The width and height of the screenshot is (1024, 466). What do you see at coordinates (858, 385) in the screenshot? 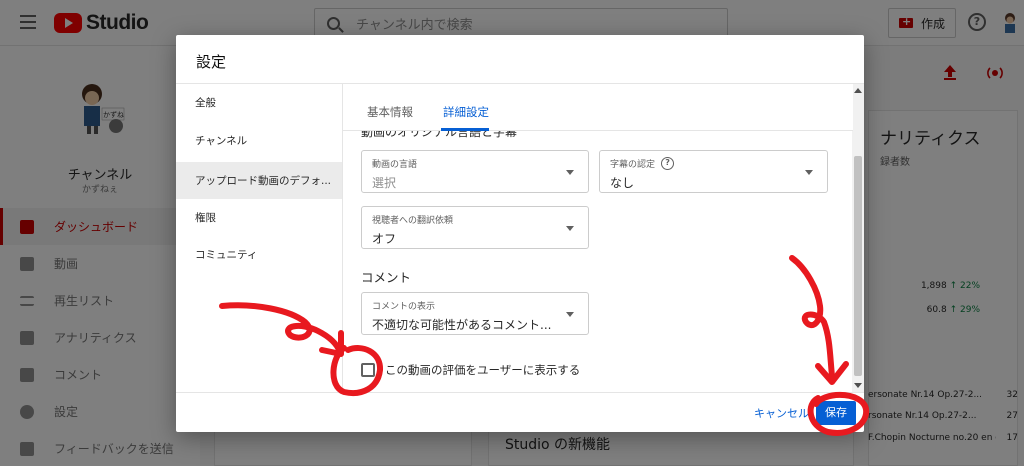
I see `scroll-down-icon` at bounding box center [858, 385].